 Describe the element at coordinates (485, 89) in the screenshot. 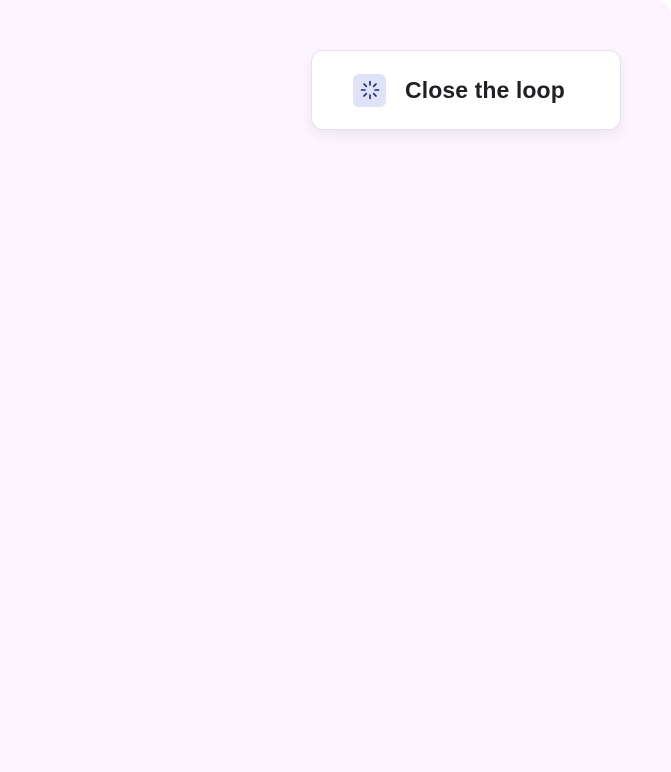

I see `task-title: Close the loop` at that location.